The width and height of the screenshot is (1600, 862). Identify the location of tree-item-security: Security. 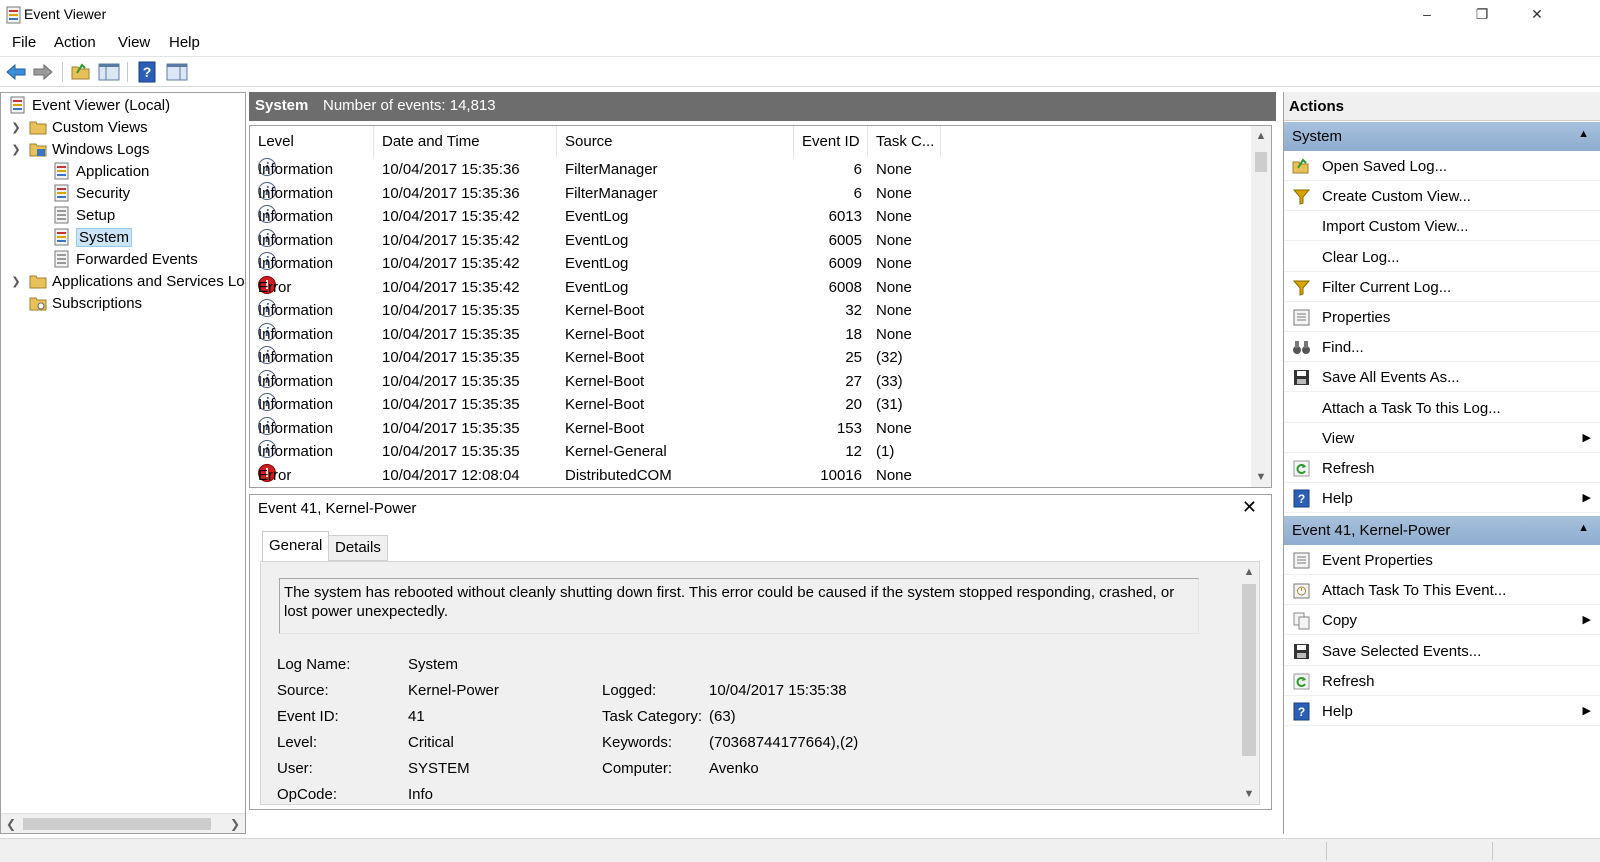
(91, 194).